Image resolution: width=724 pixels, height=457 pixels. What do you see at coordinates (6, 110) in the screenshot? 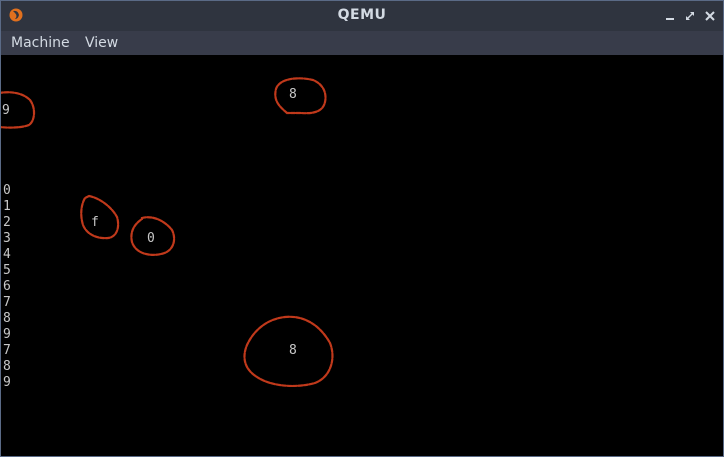
I see `blob-label-9: 9` at bounding box center [6, 110].